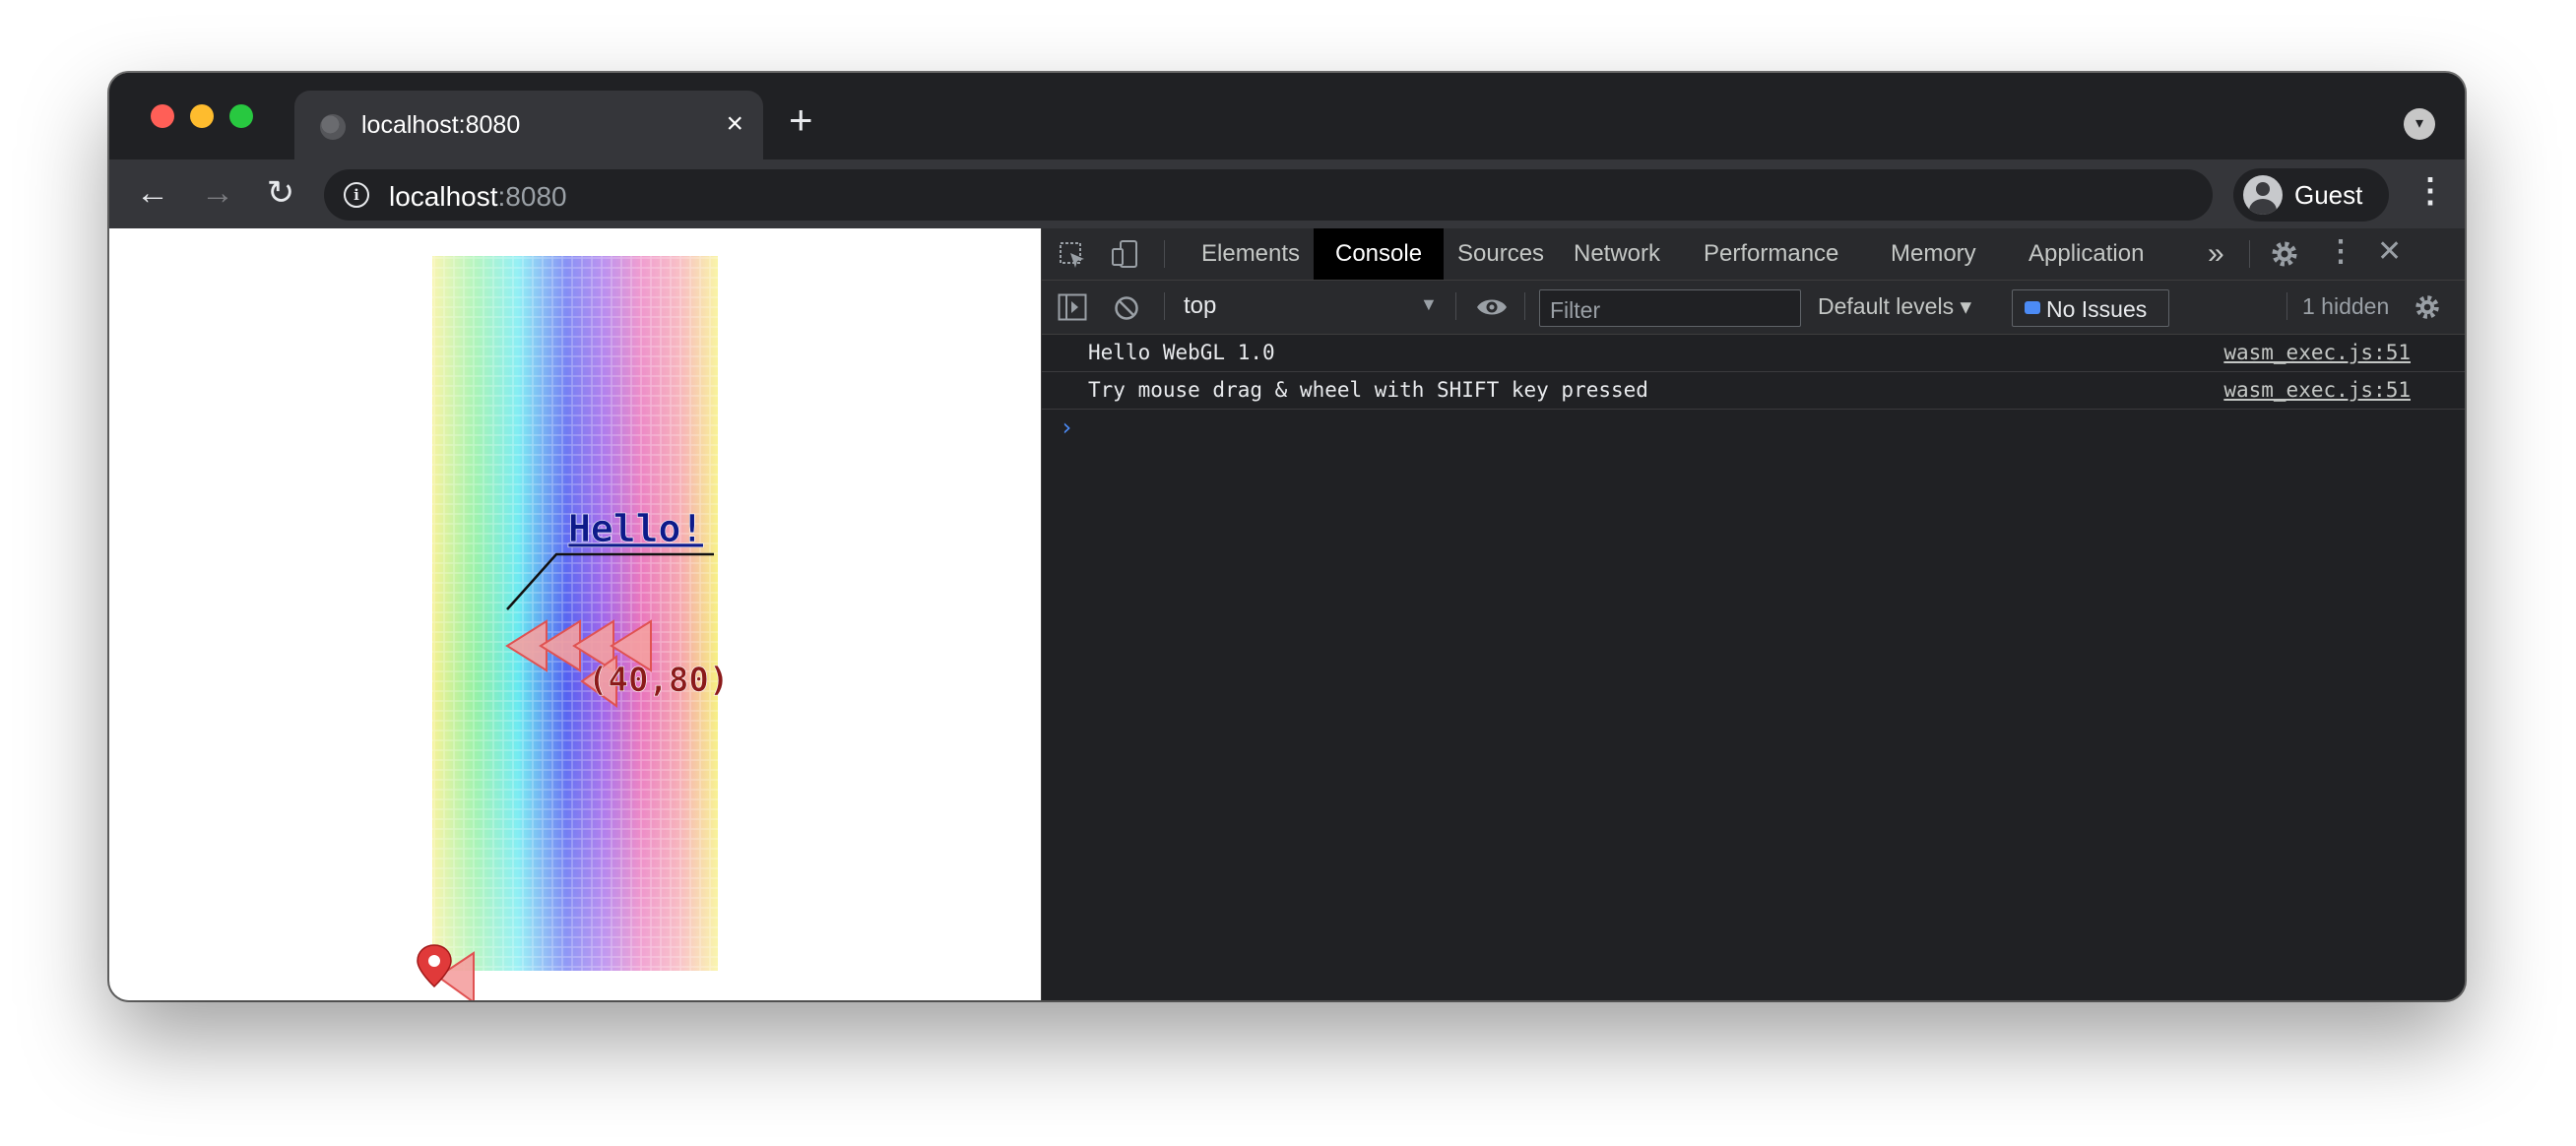 The height and width of the screenshot is (1146, 2576). What do you see at coordinates (202, 116) in the screenshot?
I see `minimize-window-button` at bounding box center [202, 116].